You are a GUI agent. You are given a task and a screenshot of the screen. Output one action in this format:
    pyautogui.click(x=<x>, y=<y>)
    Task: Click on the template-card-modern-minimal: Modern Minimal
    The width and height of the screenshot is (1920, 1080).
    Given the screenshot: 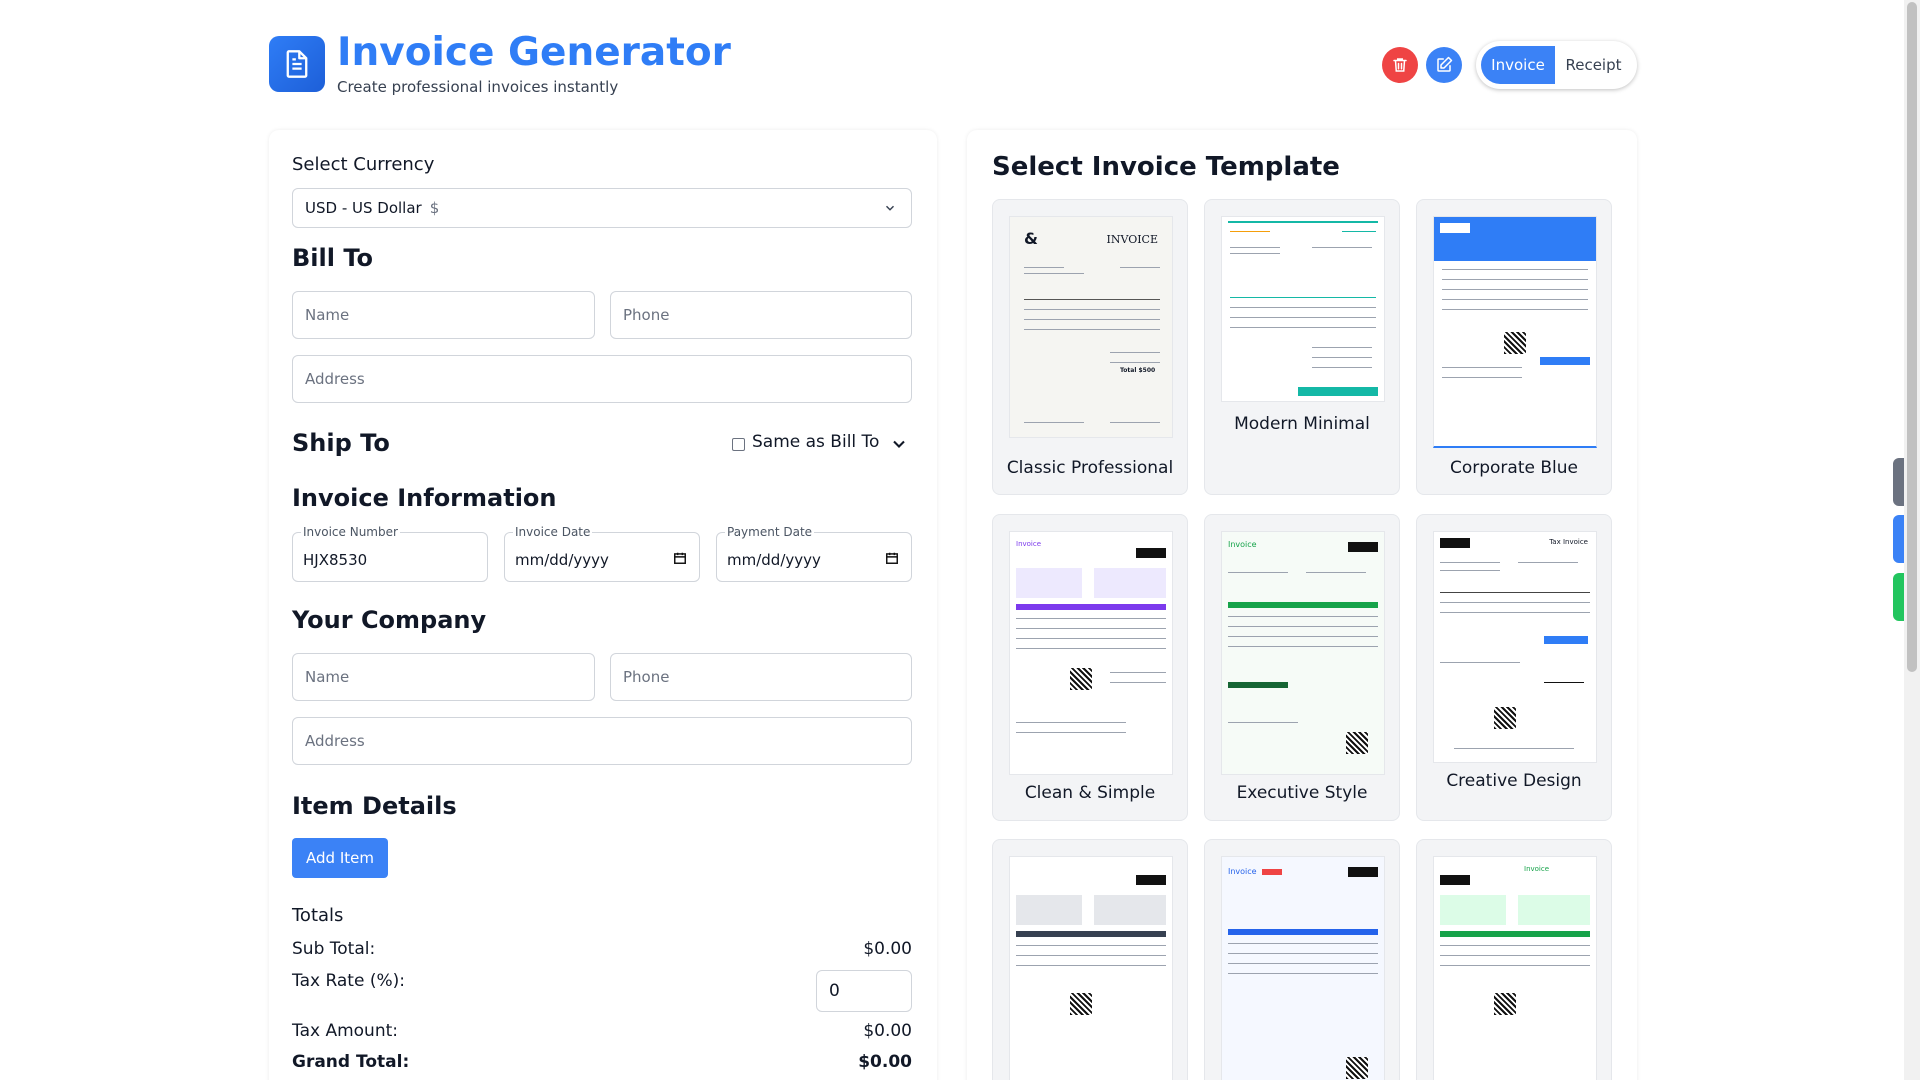 What is the action you would take?
    pyautogui.click(x=1302, y=347)
    